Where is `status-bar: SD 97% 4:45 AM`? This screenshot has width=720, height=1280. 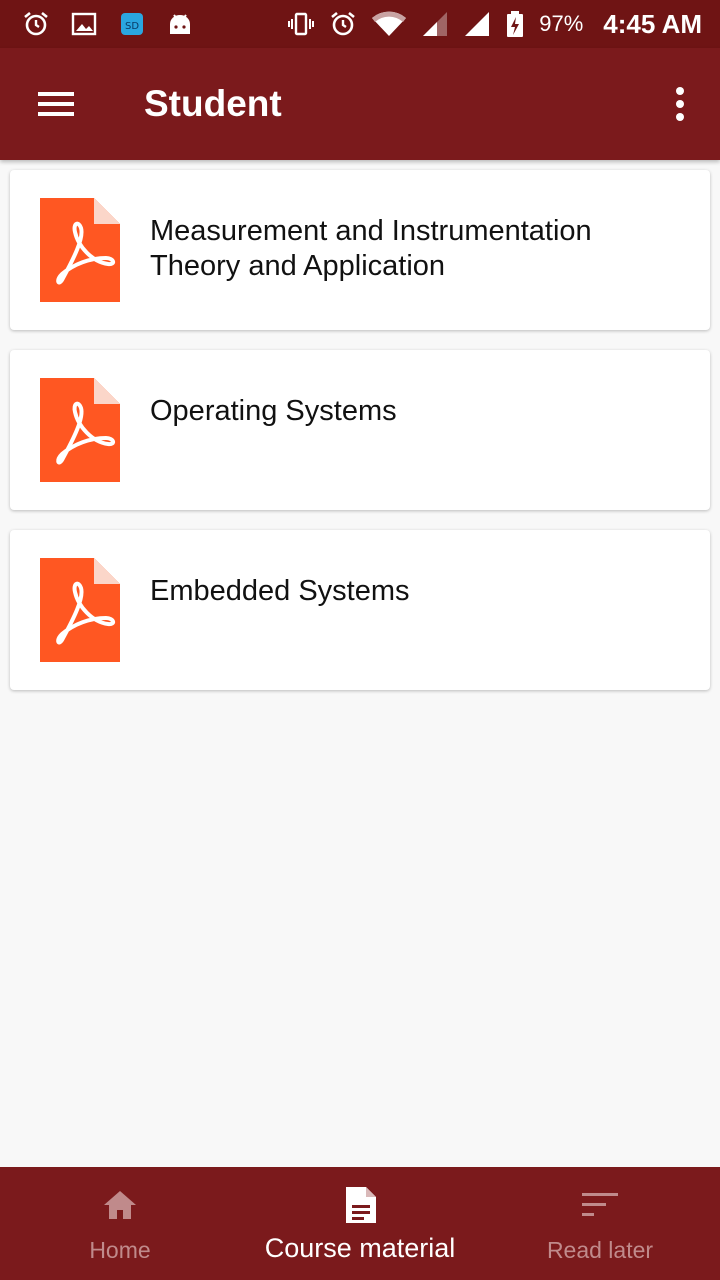
status-bar: SD 97% 4:45 AM is located at coordinates (360, 24).